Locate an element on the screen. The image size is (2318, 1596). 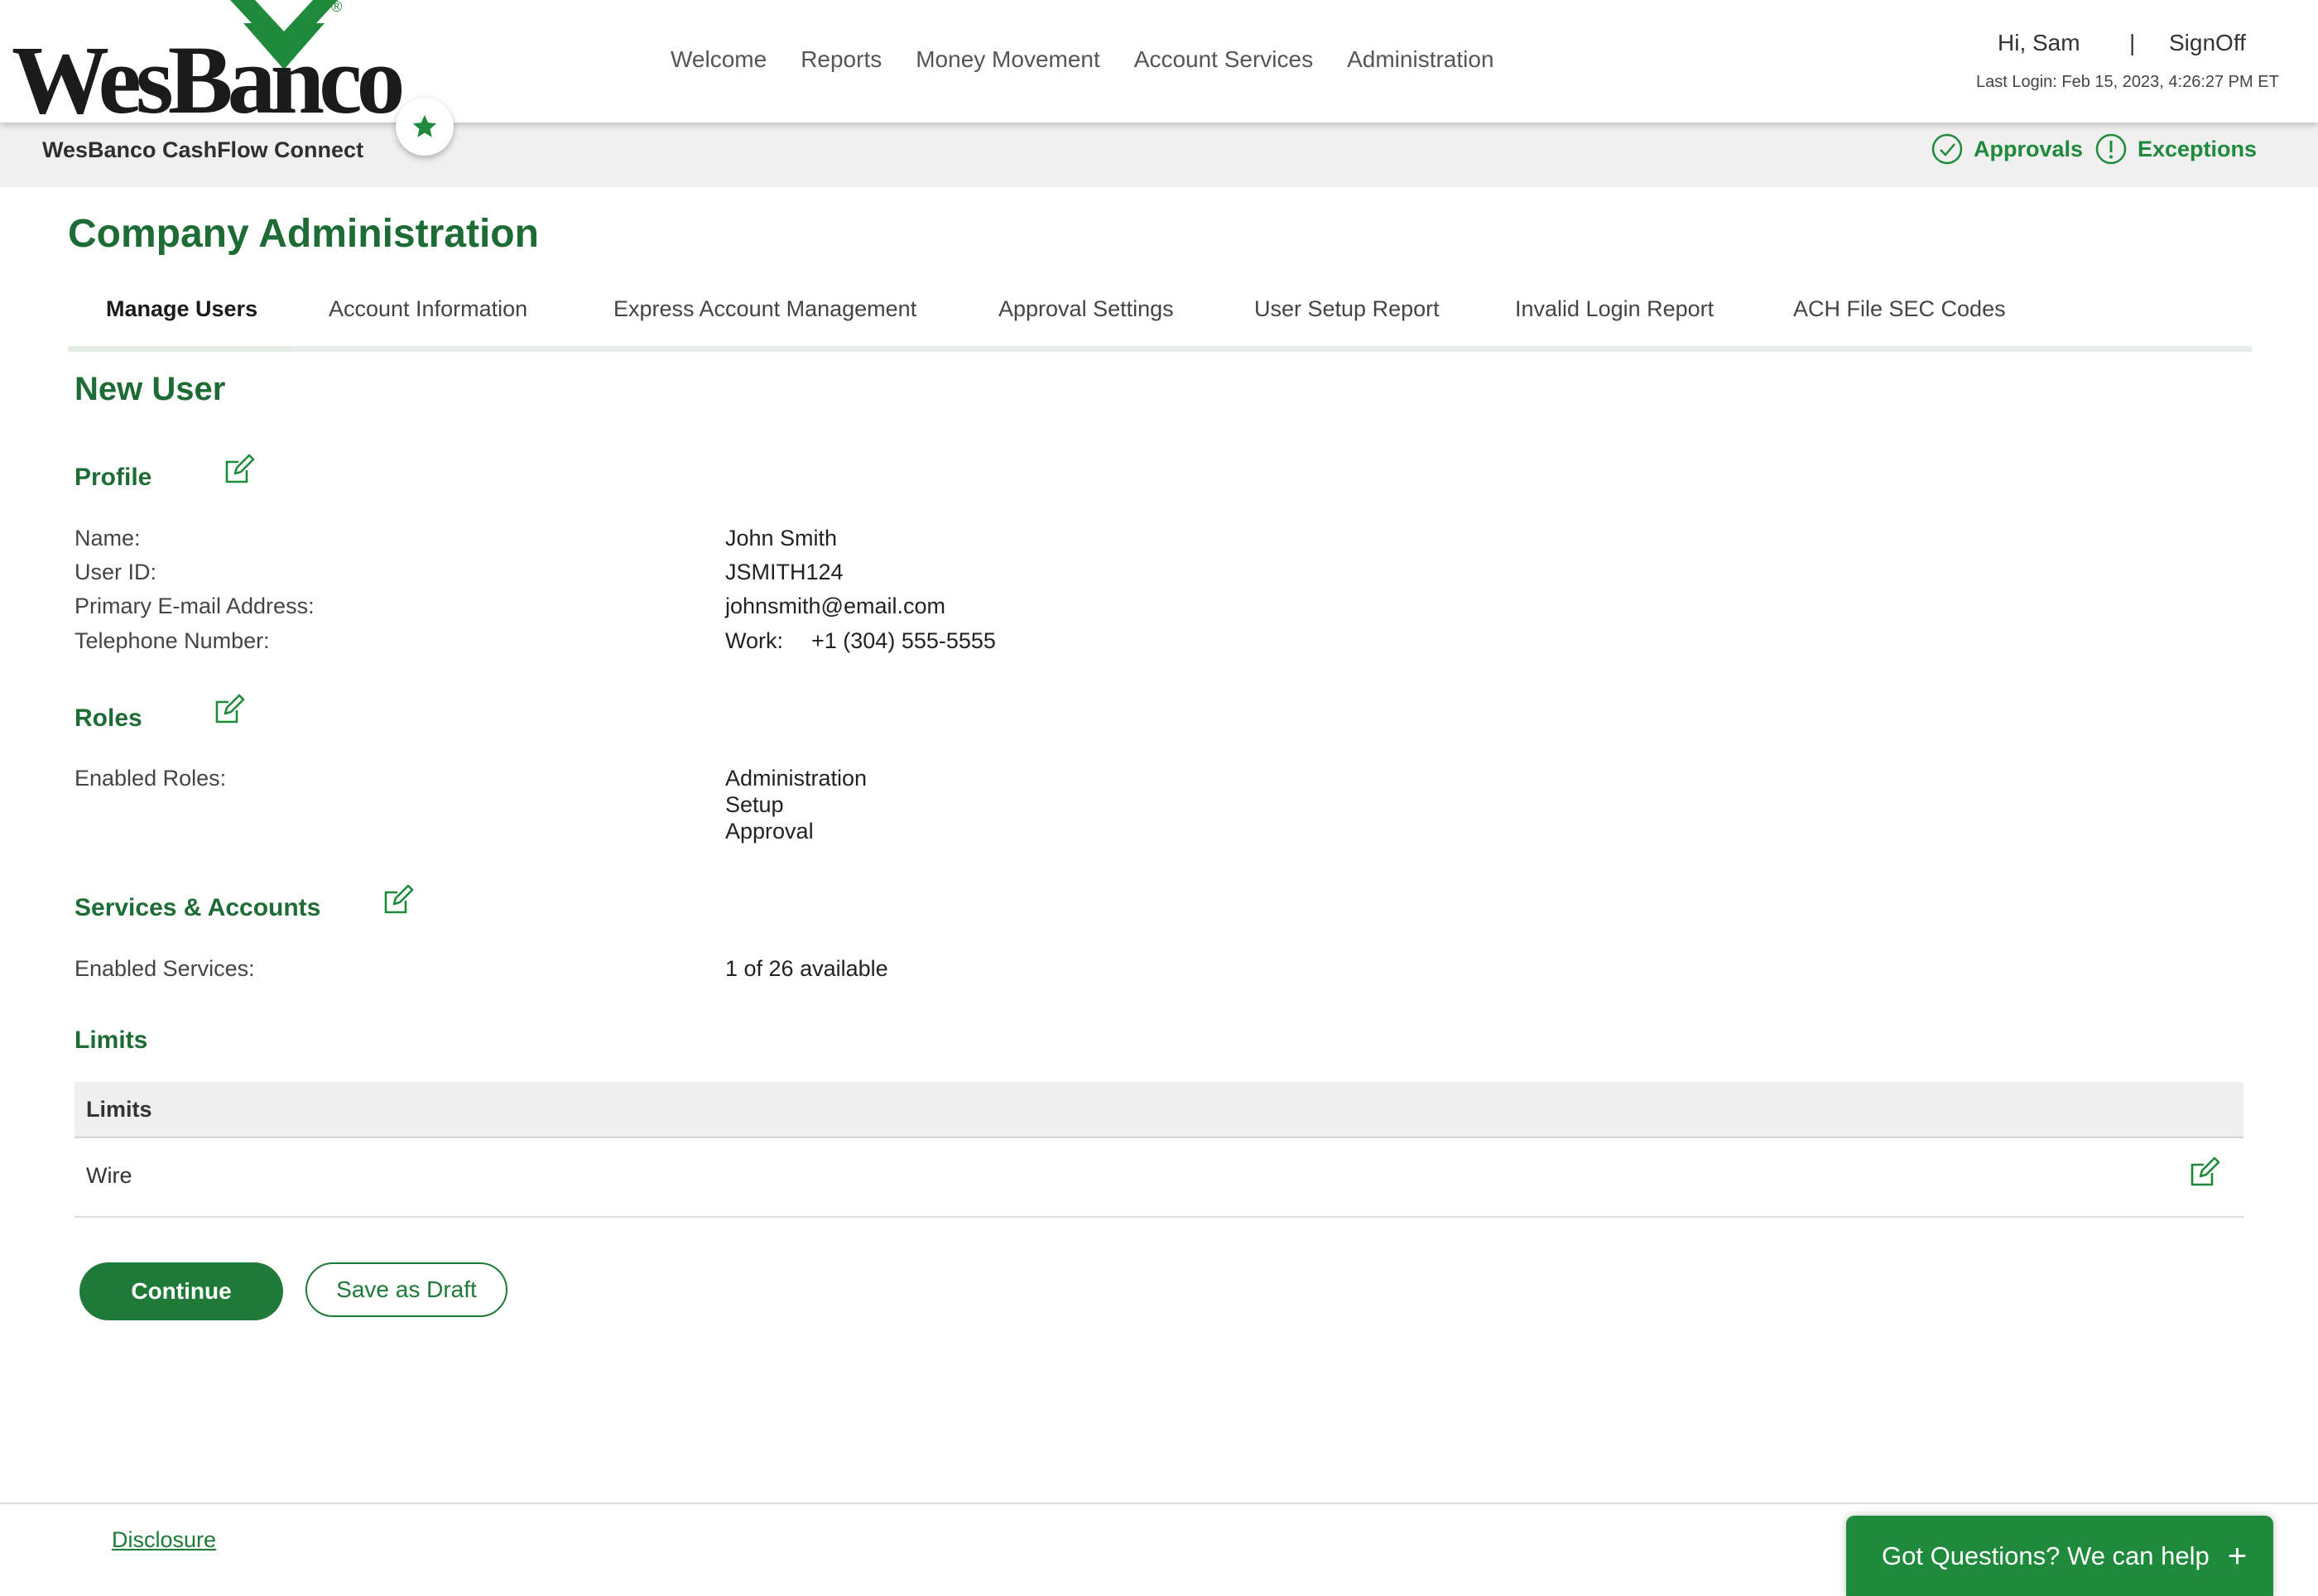
phone-value: +1 (304) 555-5555 is located at coordinates (903, 640).